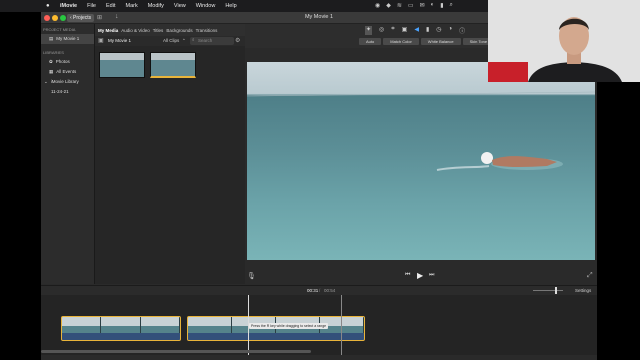  I want to click on search-input: ⌕ Search, so click(212, 41).